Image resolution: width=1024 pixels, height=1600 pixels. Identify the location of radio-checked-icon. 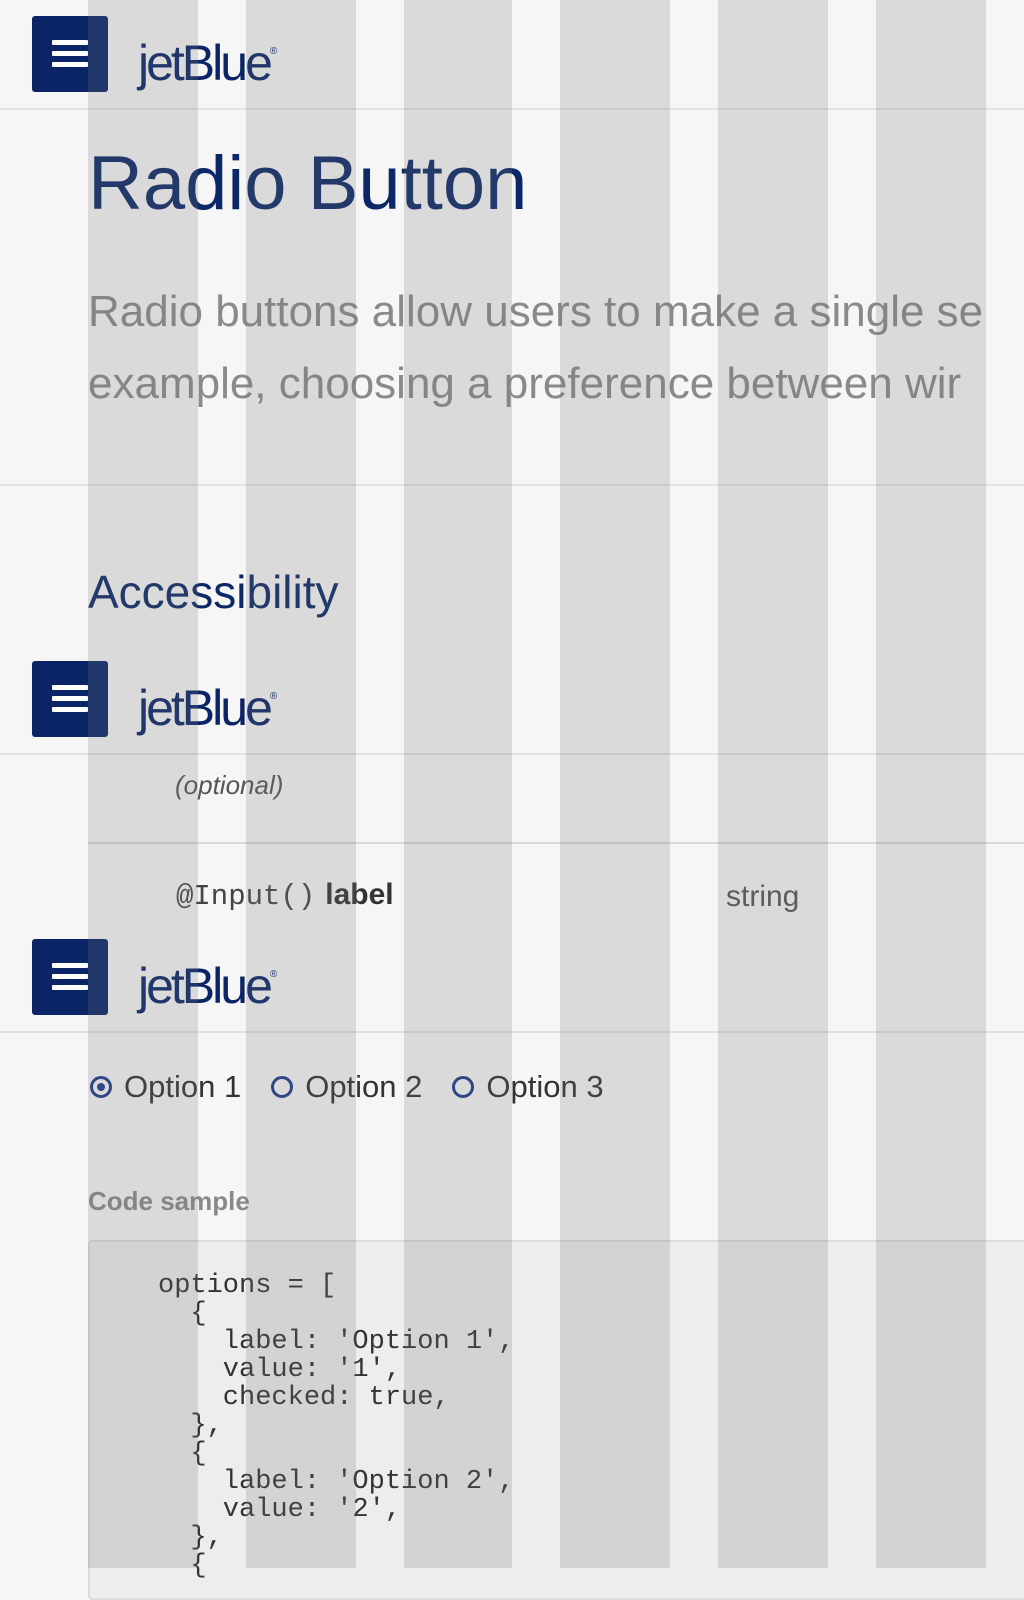
(101, 1087).